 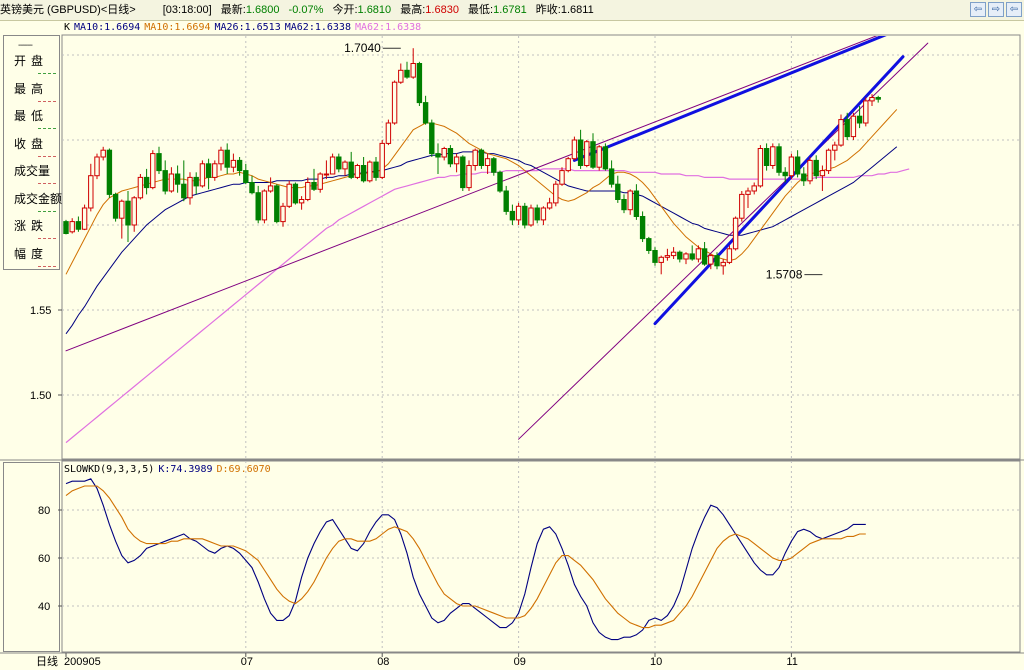 I want to click on kd-tick-label: 80, so click(x=44, y=511).